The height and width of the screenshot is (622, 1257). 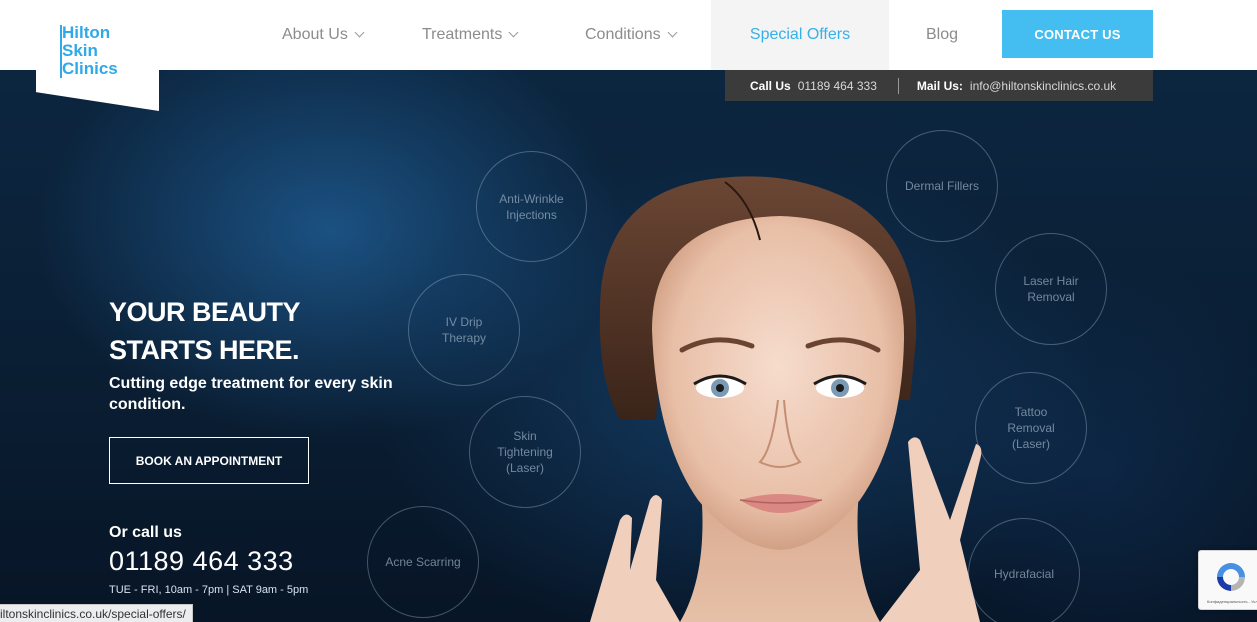 I want to click on call-label: Call Us, so click(x=770, y=85).